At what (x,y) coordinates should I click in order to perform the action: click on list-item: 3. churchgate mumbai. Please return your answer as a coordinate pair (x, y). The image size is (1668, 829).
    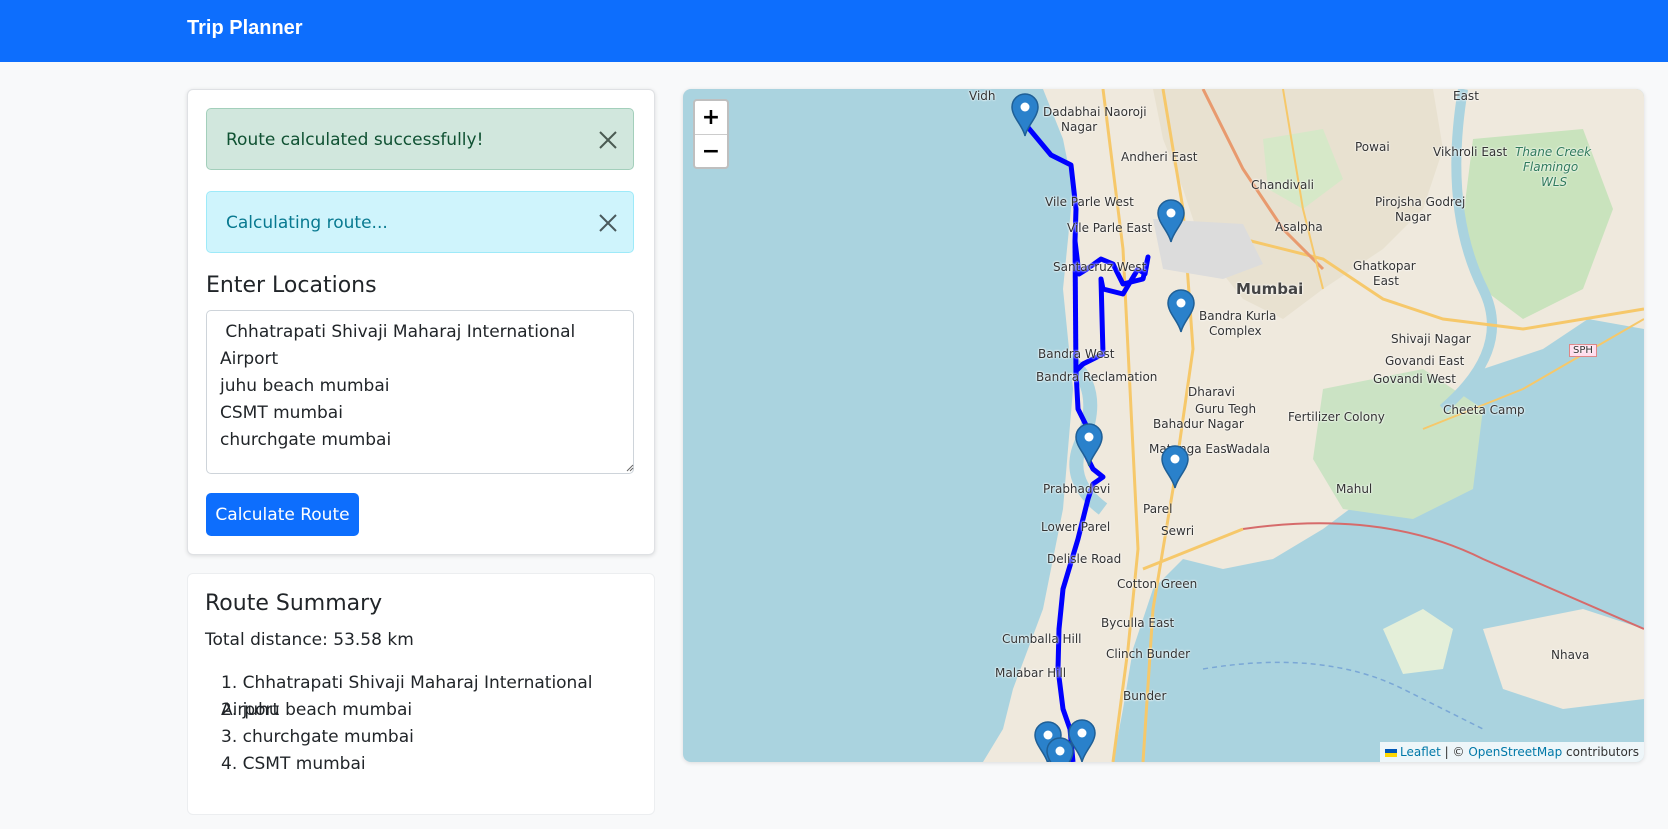
    Looking at the image, I should click on (429, 737).